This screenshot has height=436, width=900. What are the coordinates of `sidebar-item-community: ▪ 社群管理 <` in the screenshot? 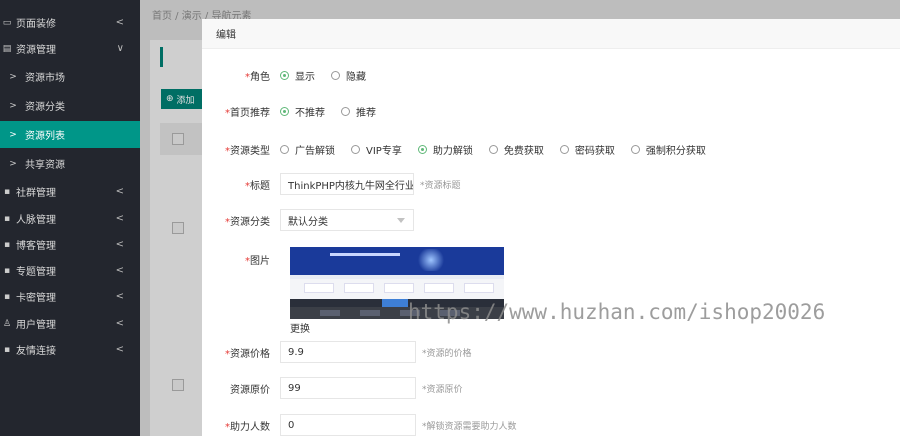 It's located at (70, 191).